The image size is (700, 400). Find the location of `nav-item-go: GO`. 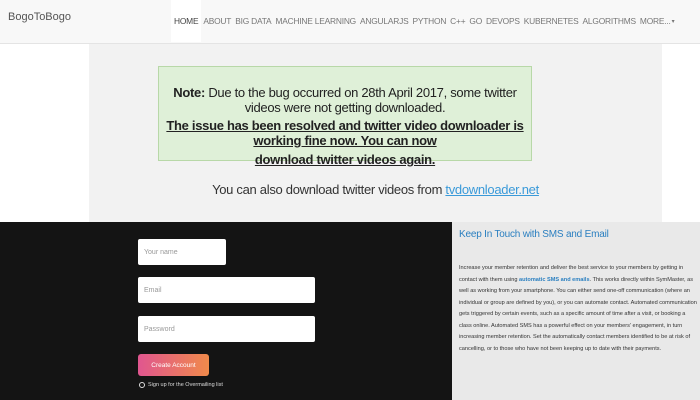

nav-item-go: GO is located at coordinates (475, 21).